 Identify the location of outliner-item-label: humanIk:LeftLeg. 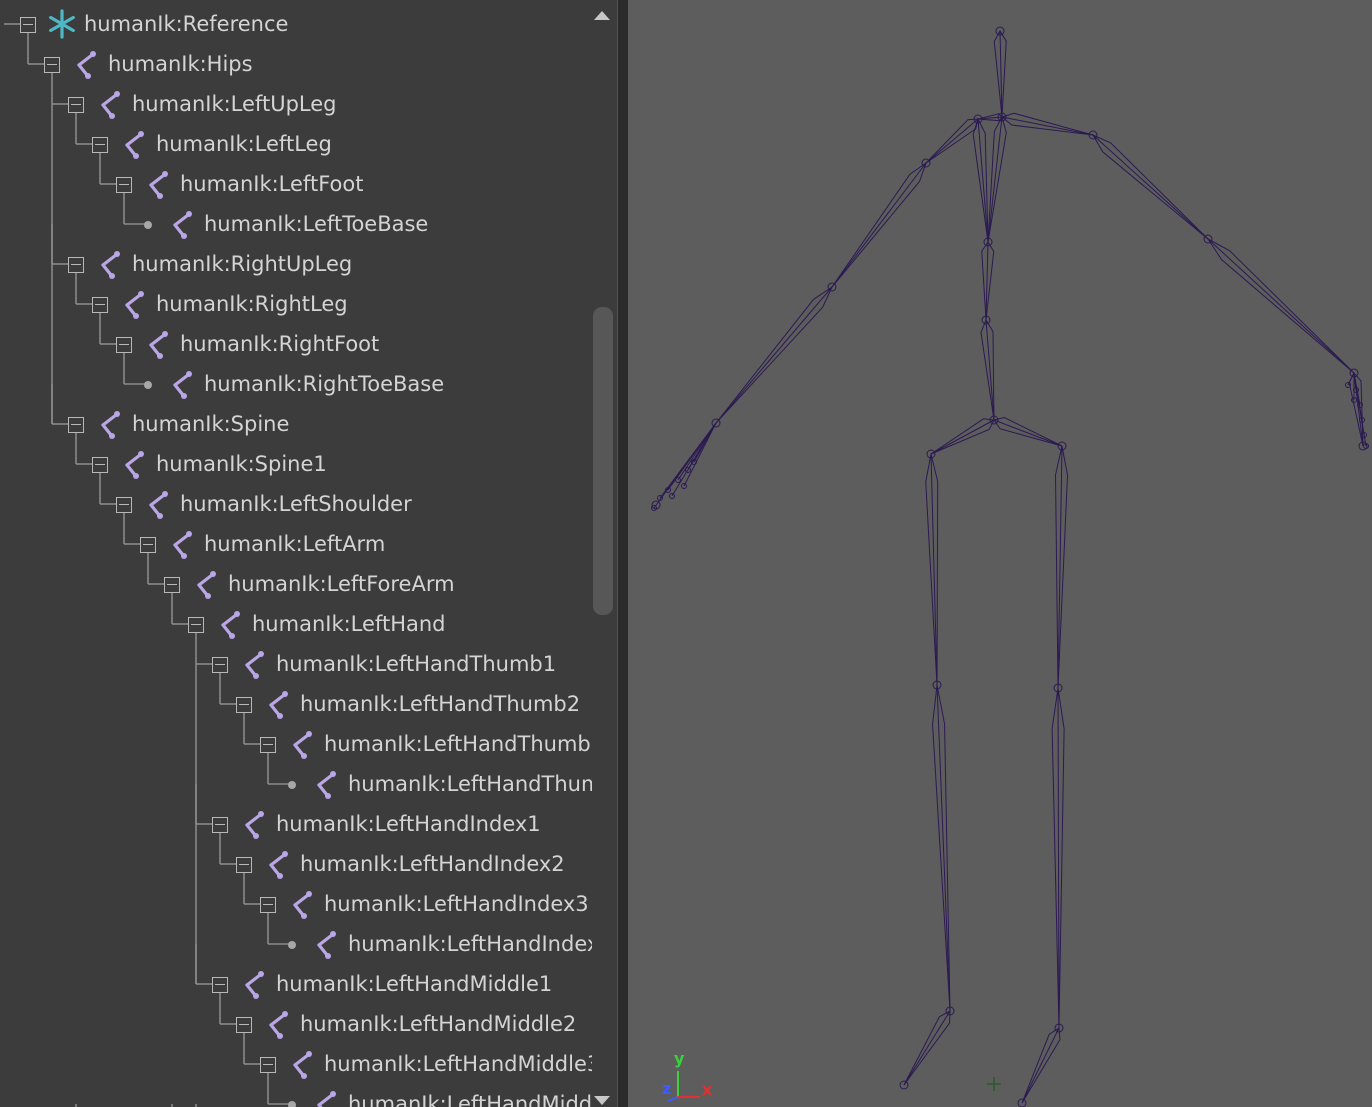
(244, 144).